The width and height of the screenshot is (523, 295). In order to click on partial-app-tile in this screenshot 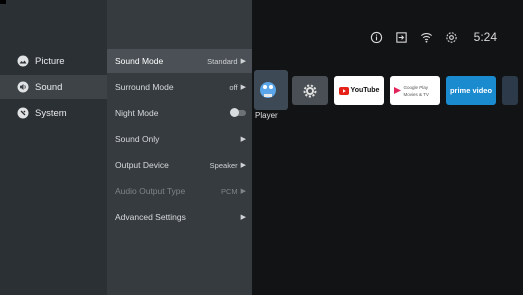, I will do `click(510, 90)`.